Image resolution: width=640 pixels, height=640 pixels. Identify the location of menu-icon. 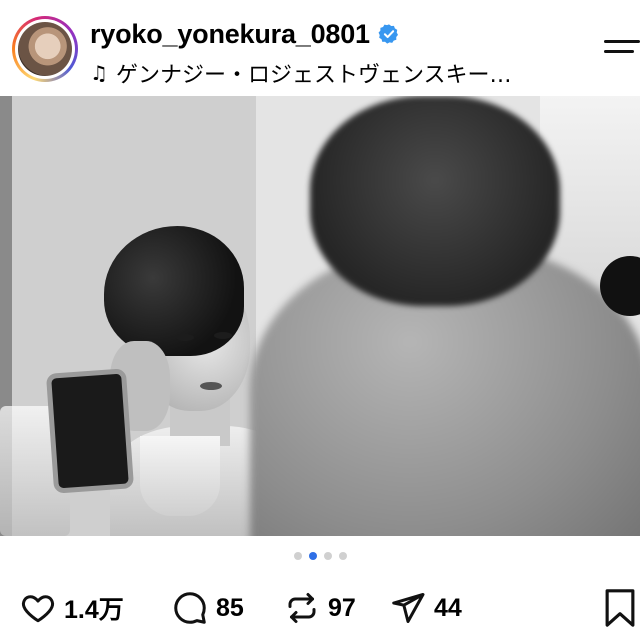
(622, 55).